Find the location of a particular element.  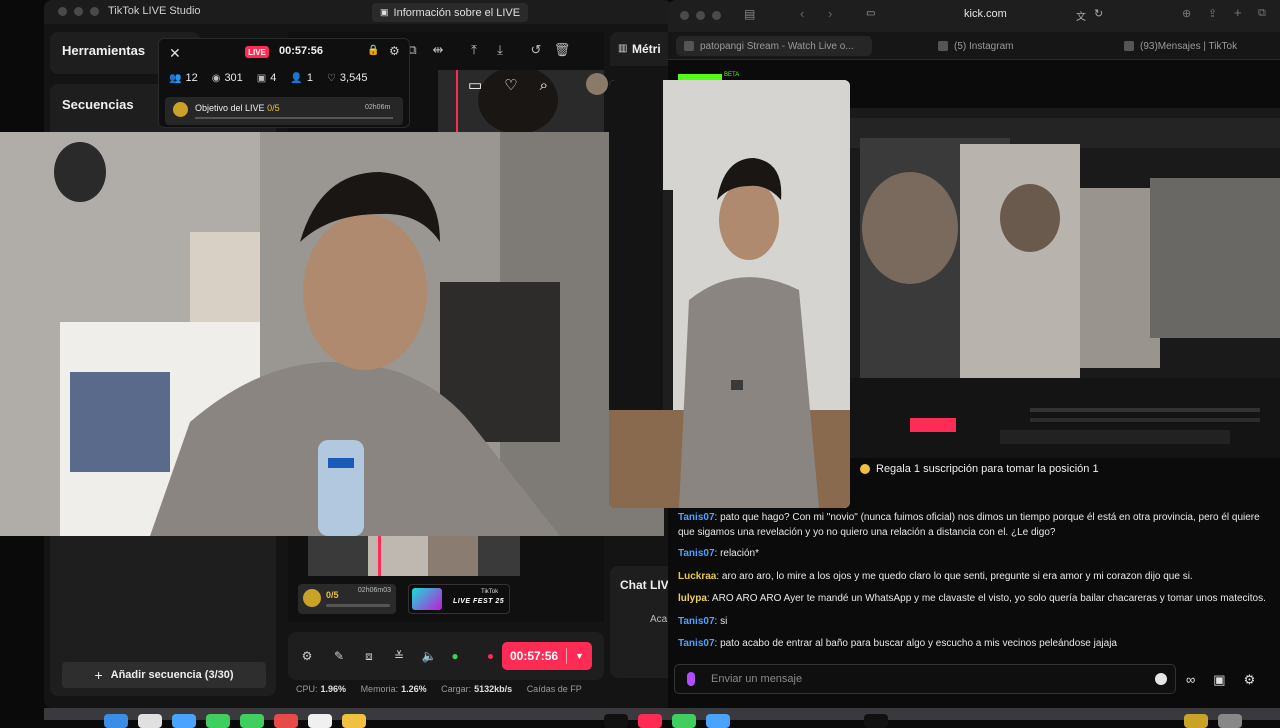

finder-icon is located at coordinates (116, 721).